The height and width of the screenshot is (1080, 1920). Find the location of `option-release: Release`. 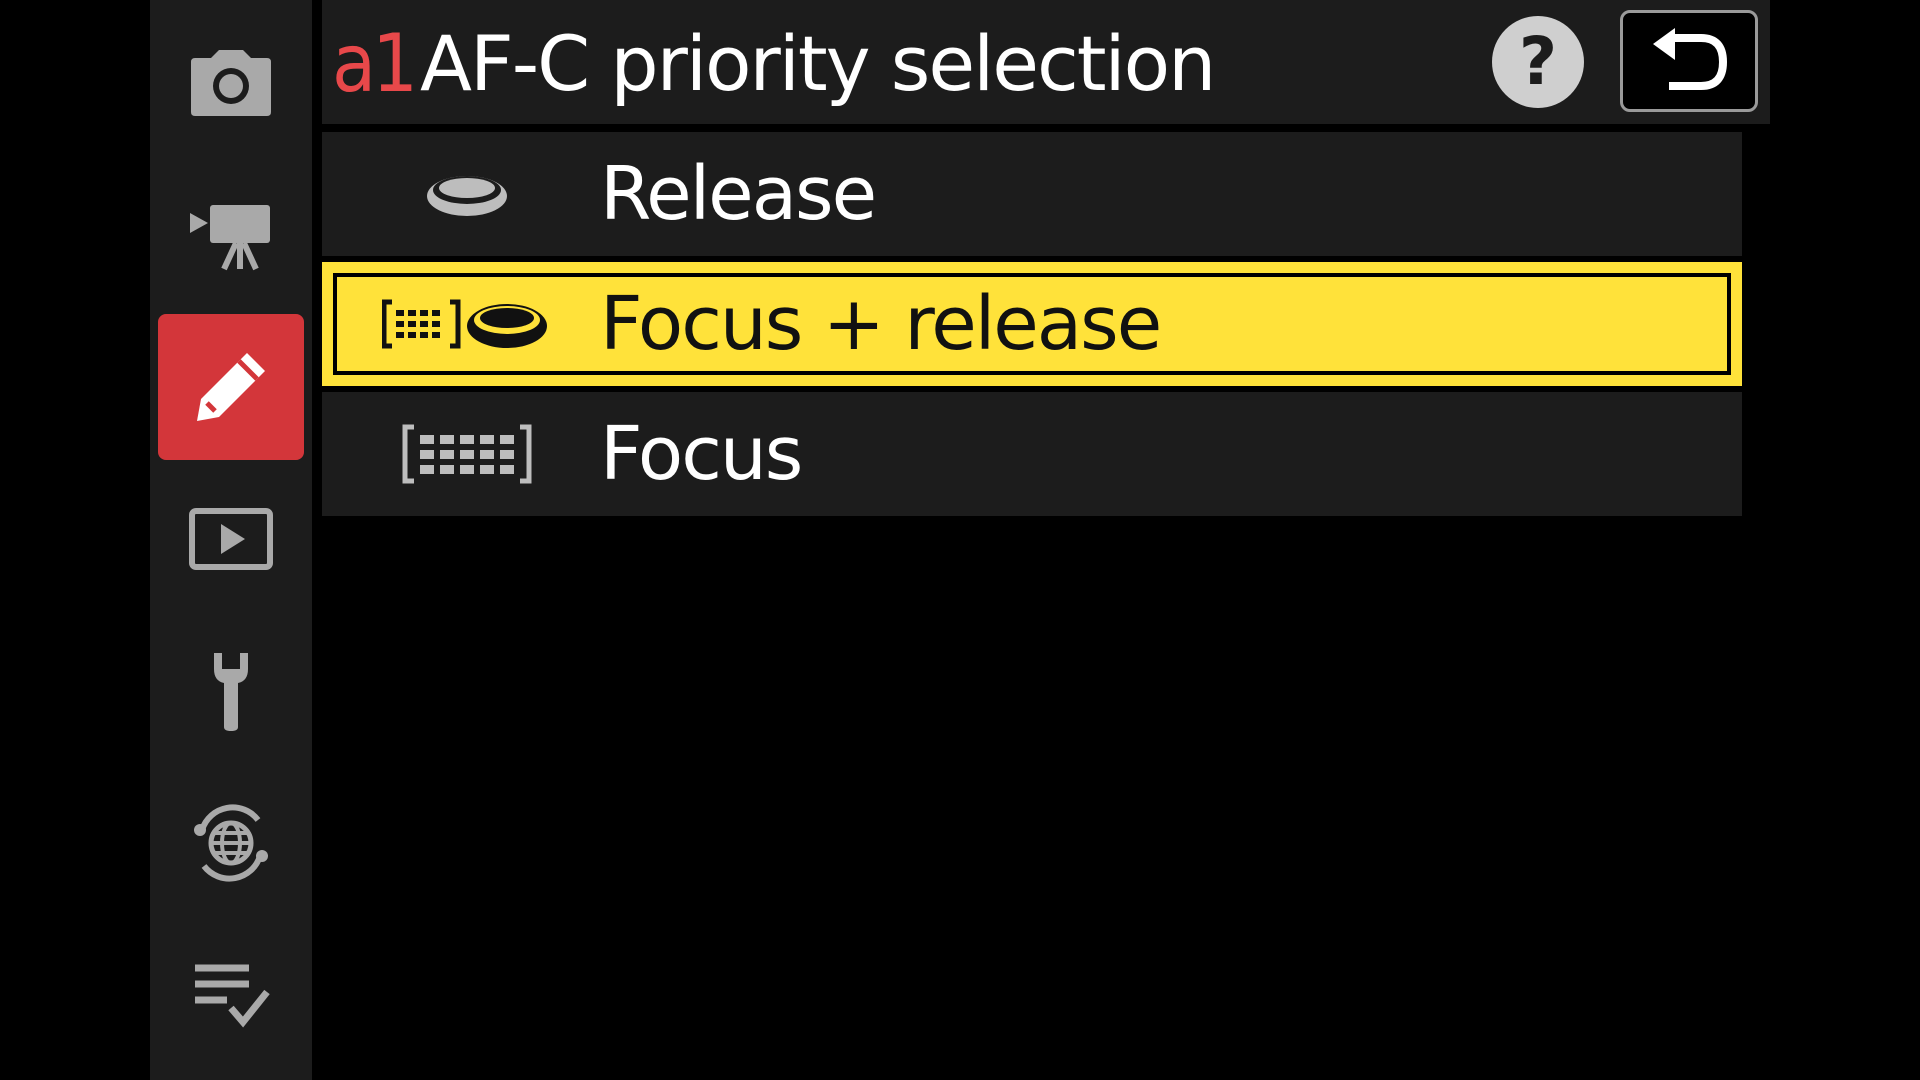

option-release: Release is located at coordinates (1032, 194).